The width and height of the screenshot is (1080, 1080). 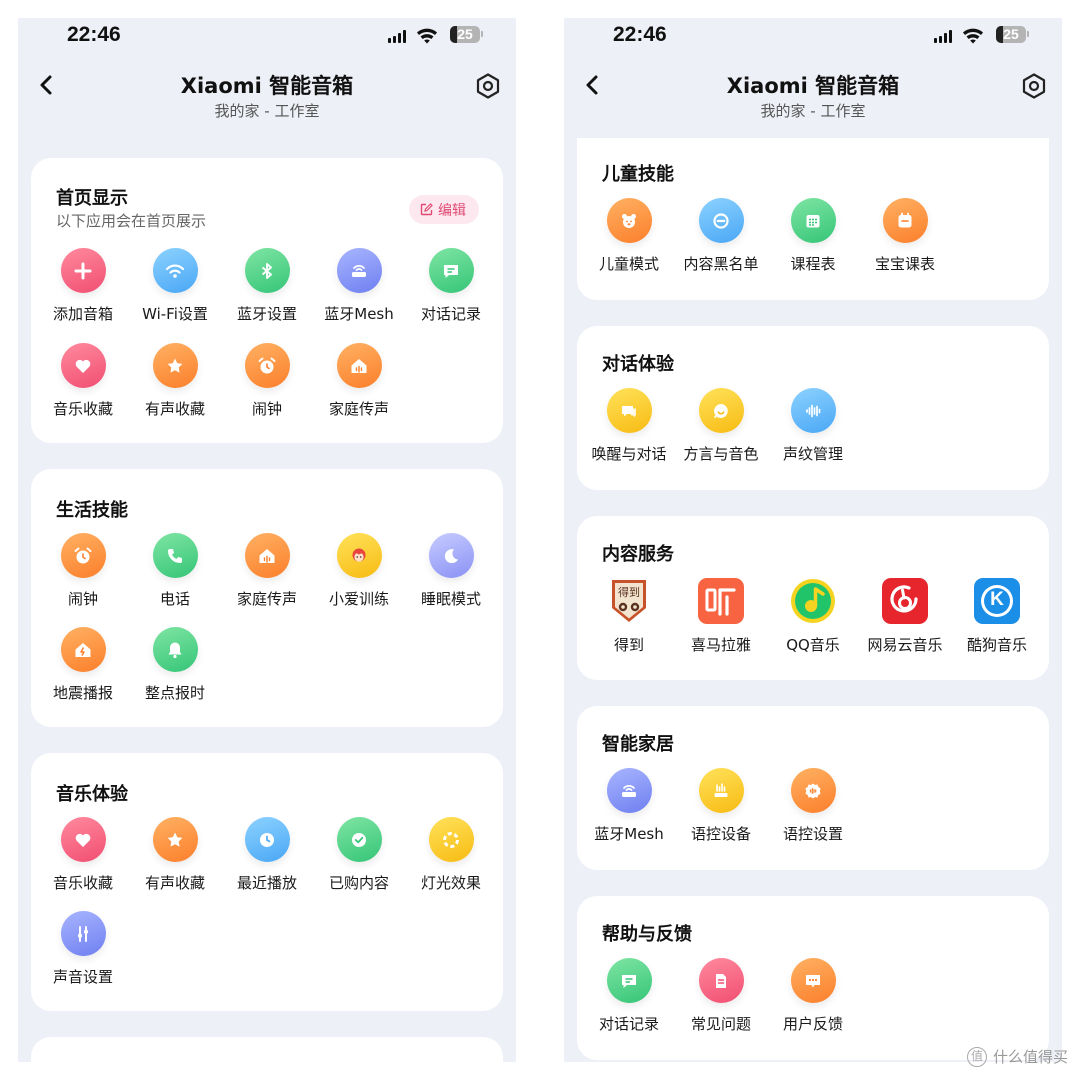 I want to click on voiceprint-icon, so click(x=813, y=410).